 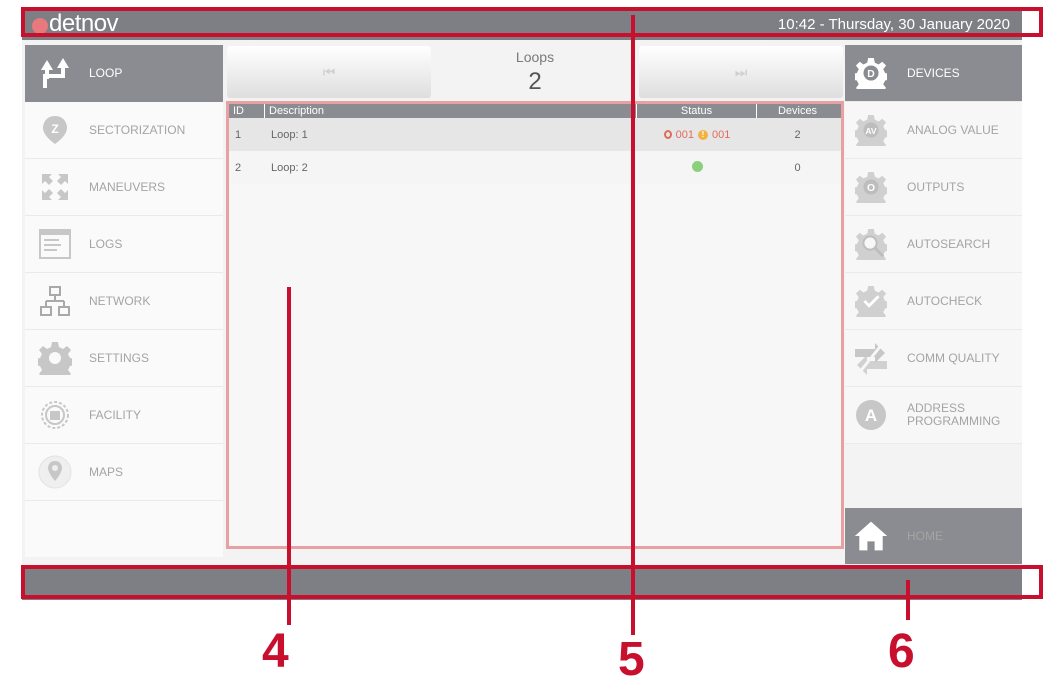 I want to click on menu-settings: SETTINGS, so click(x=124, y=358).